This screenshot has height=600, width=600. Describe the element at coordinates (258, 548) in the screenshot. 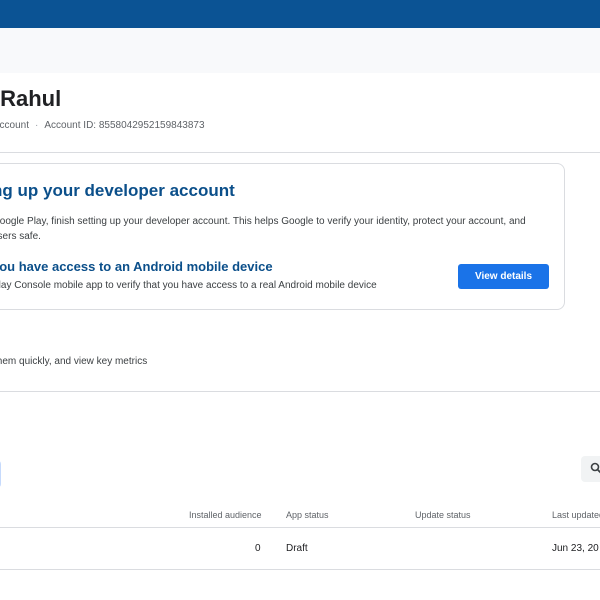

I see `cell-installed-audience: 0` at that location.